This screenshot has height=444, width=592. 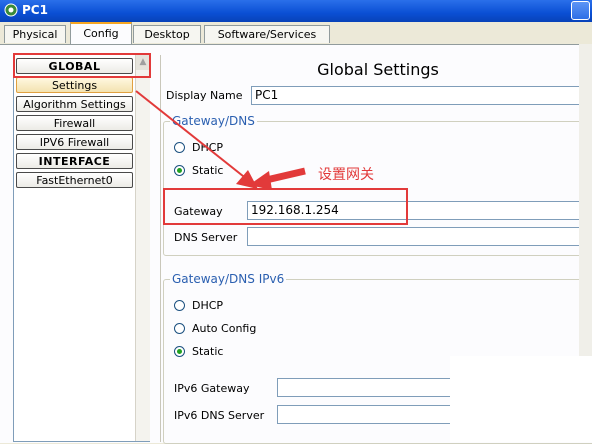 I want to click on sidebar-item-ipv6-firewall: IPV6 Firewall, so click(x=74, y=142).